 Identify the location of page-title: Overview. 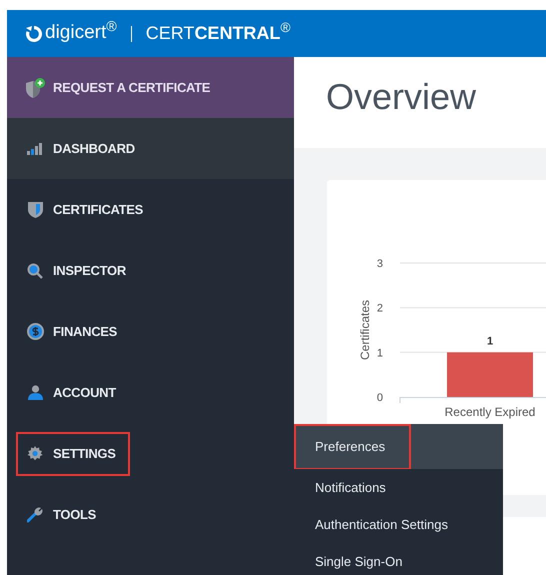
(401, 97).